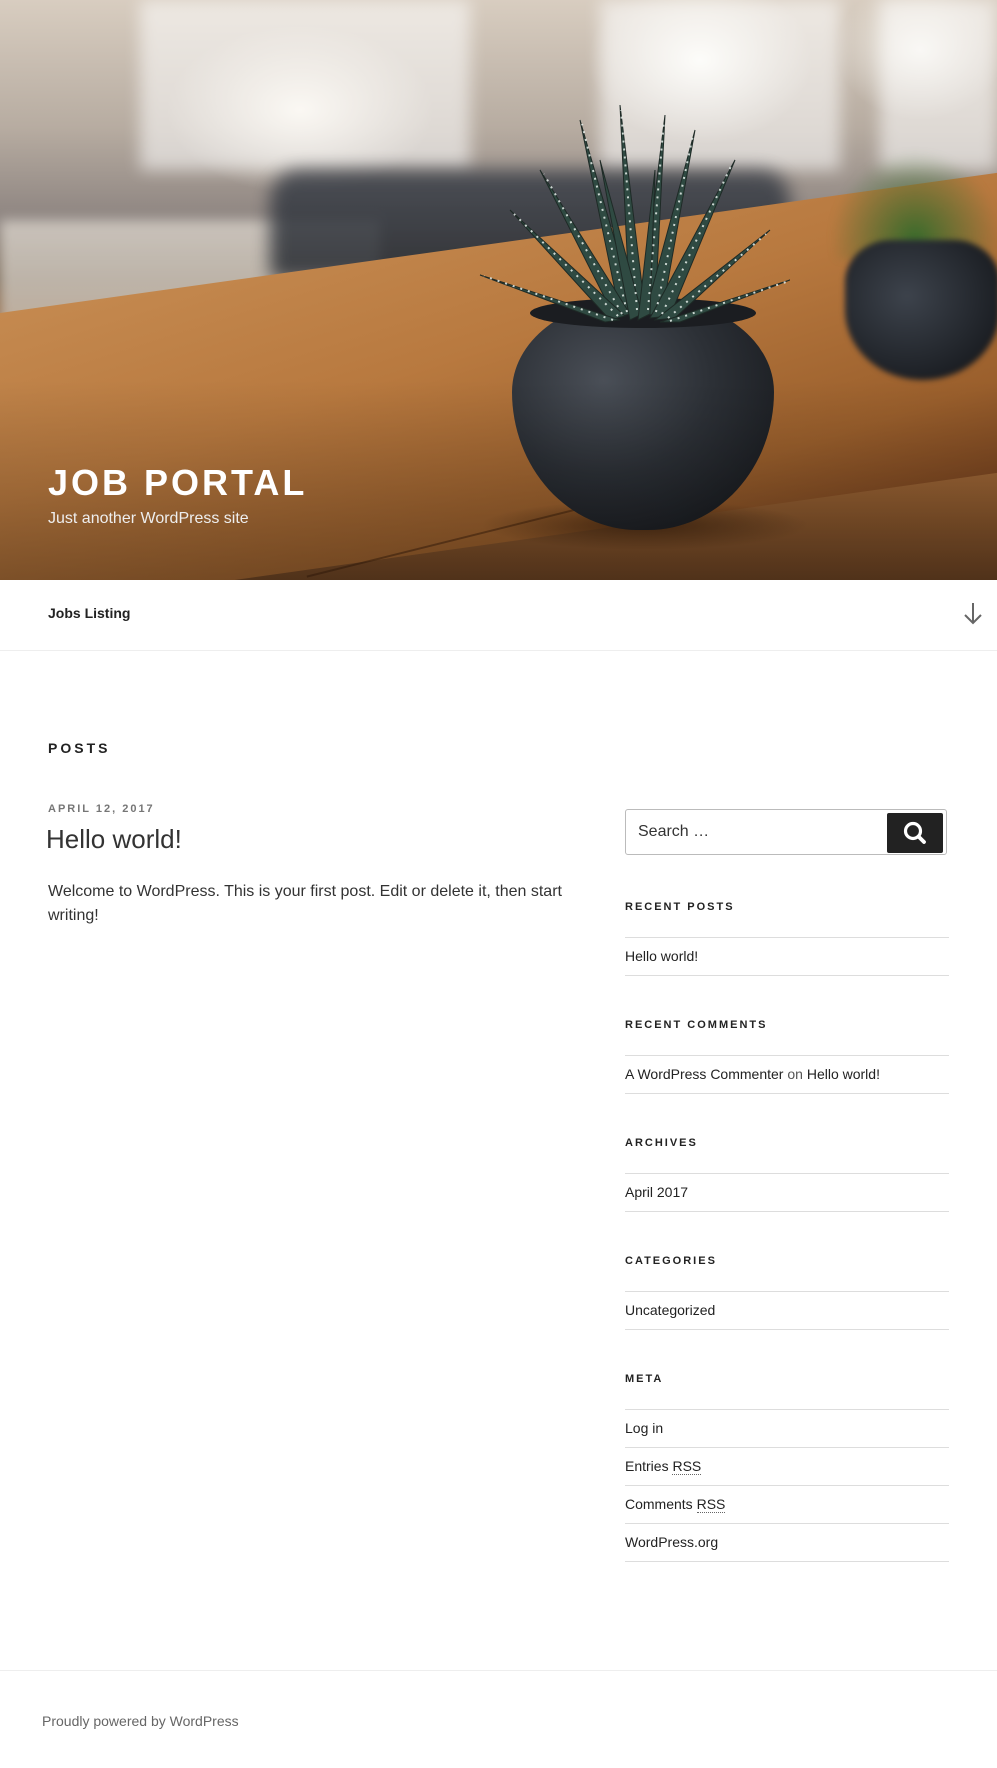  I want to click on recent-comments-list: A WordPress Commenter on Hello world!, so click(787, 1074).